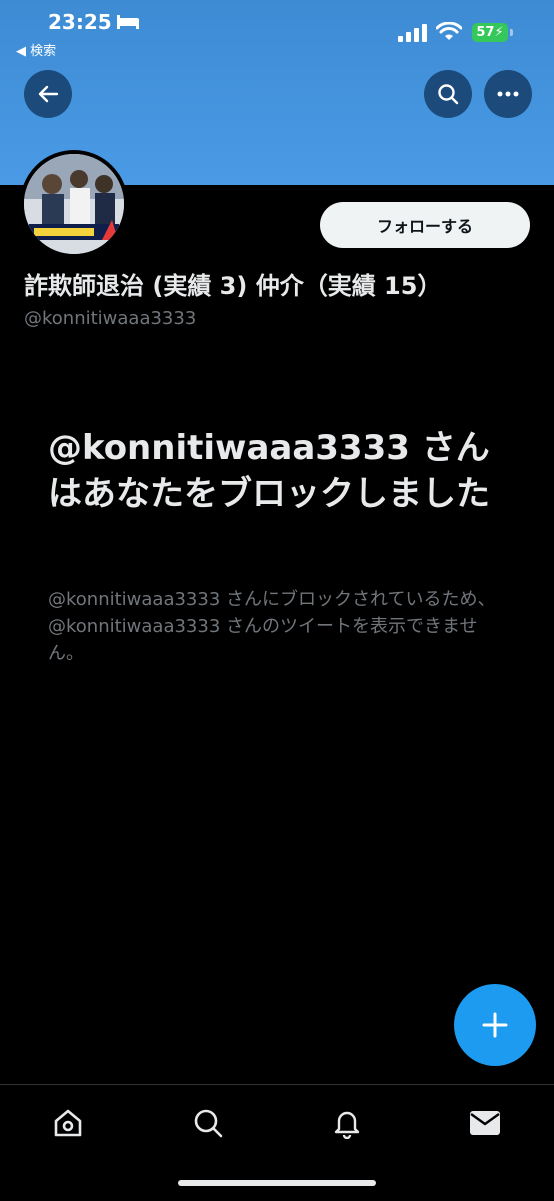 The height and width of the screenshot is (1201, 554). I want to click on nav-notifications, so click(347, 1123).